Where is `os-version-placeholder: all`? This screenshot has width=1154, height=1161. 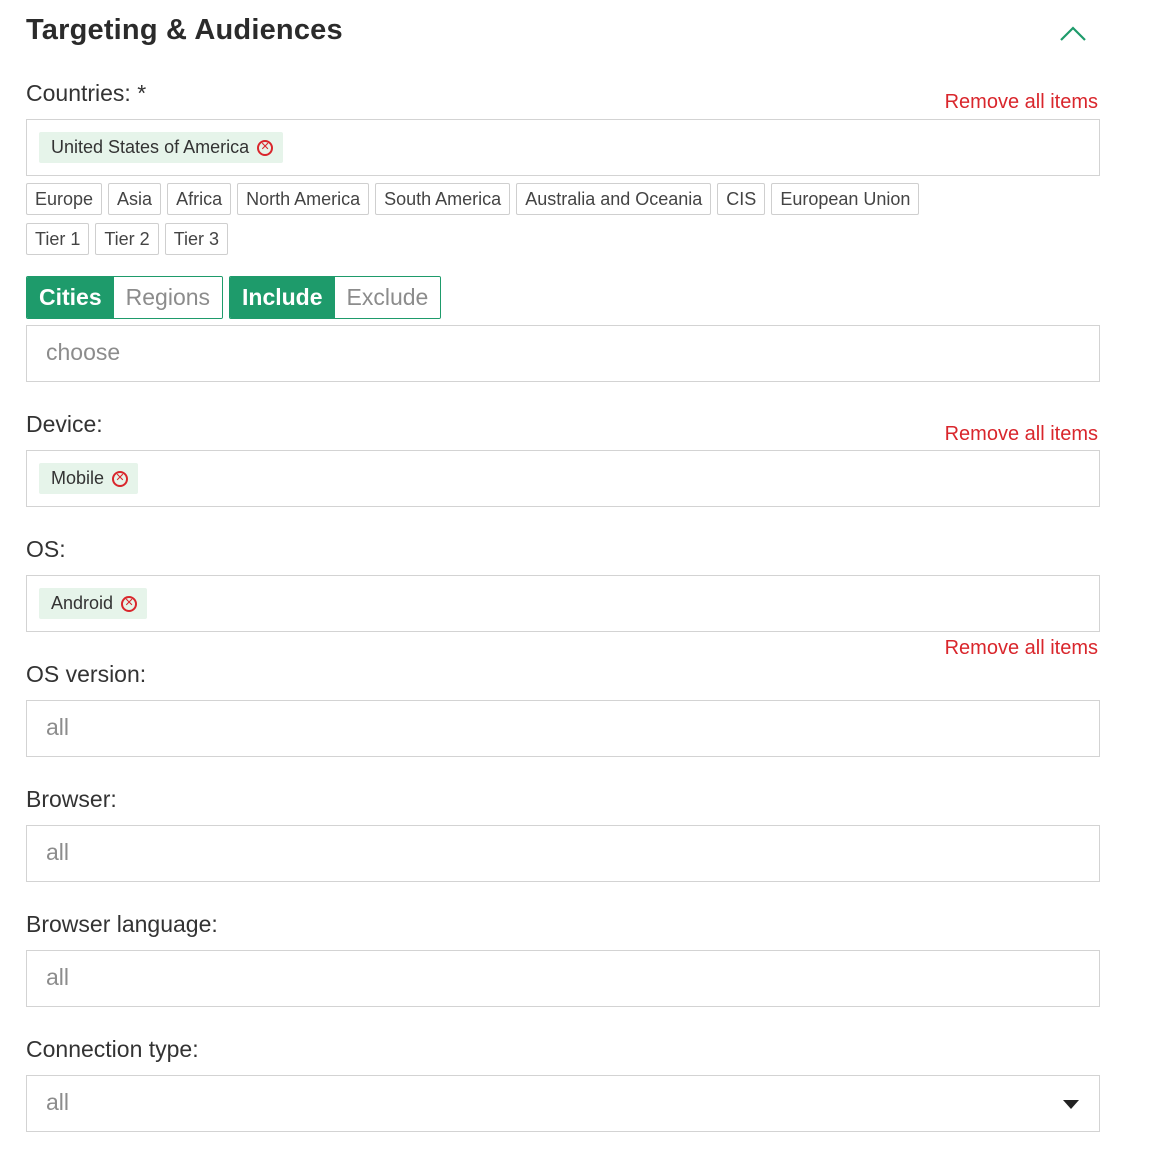
os-version-placeholder: all is located at coordinates (58, 727).